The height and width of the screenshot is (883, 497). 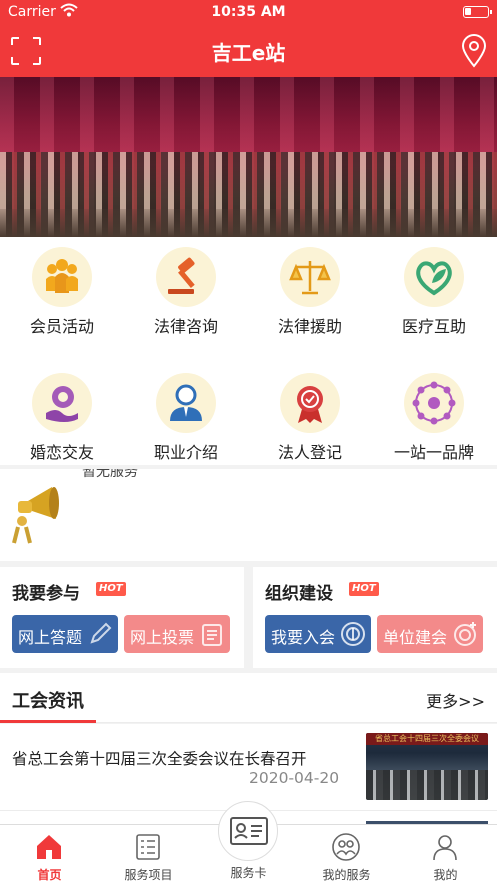 I want to click on person-icon, so click(x=445, y=848).